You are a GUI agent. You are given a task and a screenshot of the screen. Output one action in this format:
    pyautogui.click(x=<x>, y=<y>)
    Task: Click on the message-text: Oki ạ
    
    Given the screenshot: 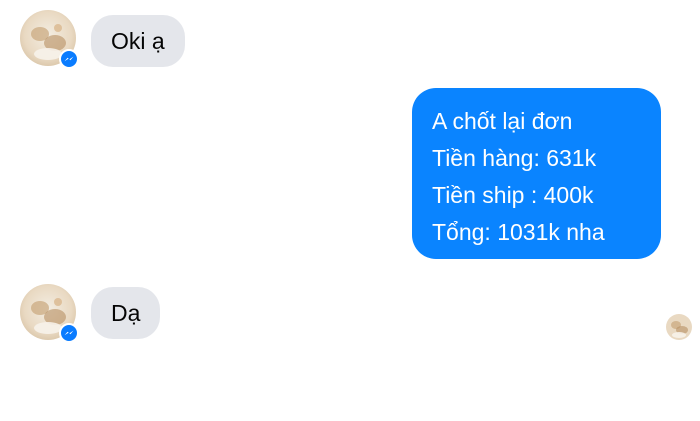 What is the action you would take?
    pyautogui.click(x=138, y=40)
    